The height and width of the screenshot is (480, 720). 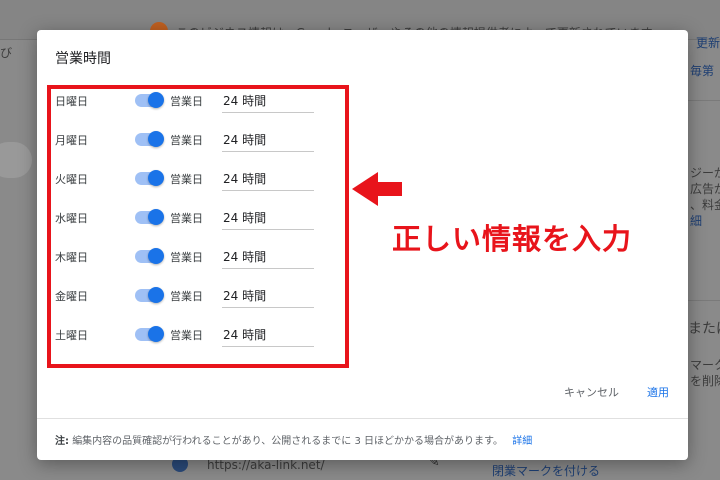 What do you see at coordinates (389, 189) in the screenshot?
I see `annotation-arrow-shaft` at bounding box center [389, 189].